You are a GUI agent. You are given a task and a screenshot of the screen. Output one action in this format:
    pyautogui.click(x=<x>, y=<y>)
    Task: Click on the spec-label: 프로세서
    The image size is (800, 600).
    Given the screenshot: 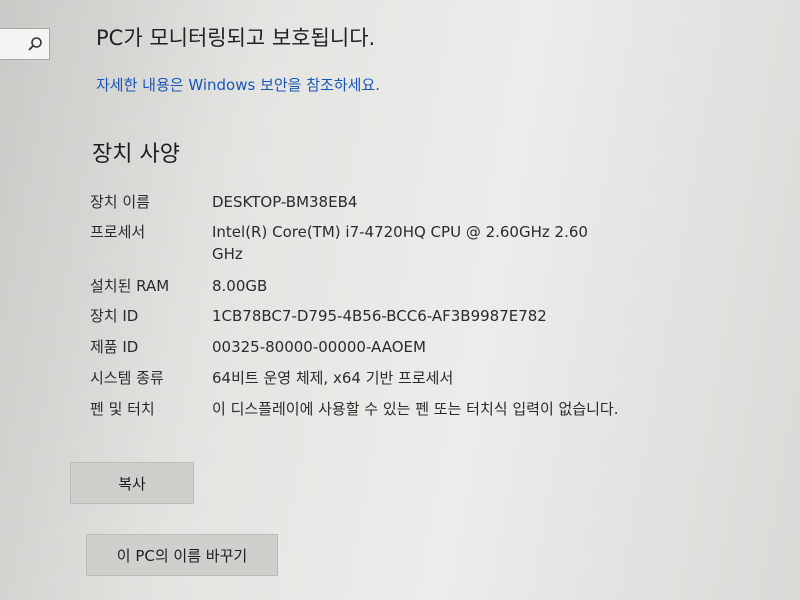 What is the action you would take?
    pyautogui.click(x=118, y=232)
    